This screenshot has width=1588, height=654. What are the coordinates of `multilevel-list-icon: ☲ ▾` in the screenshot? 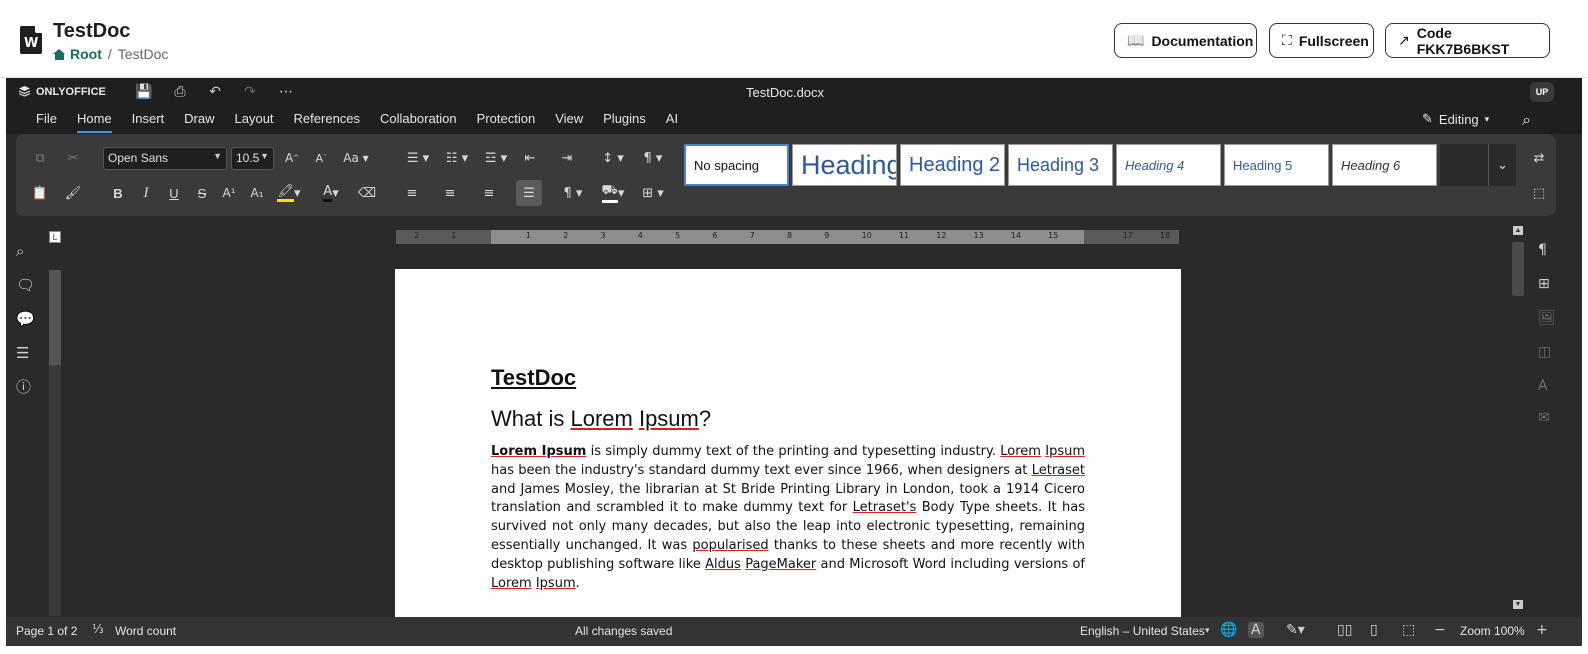 It's located at (496, 158).